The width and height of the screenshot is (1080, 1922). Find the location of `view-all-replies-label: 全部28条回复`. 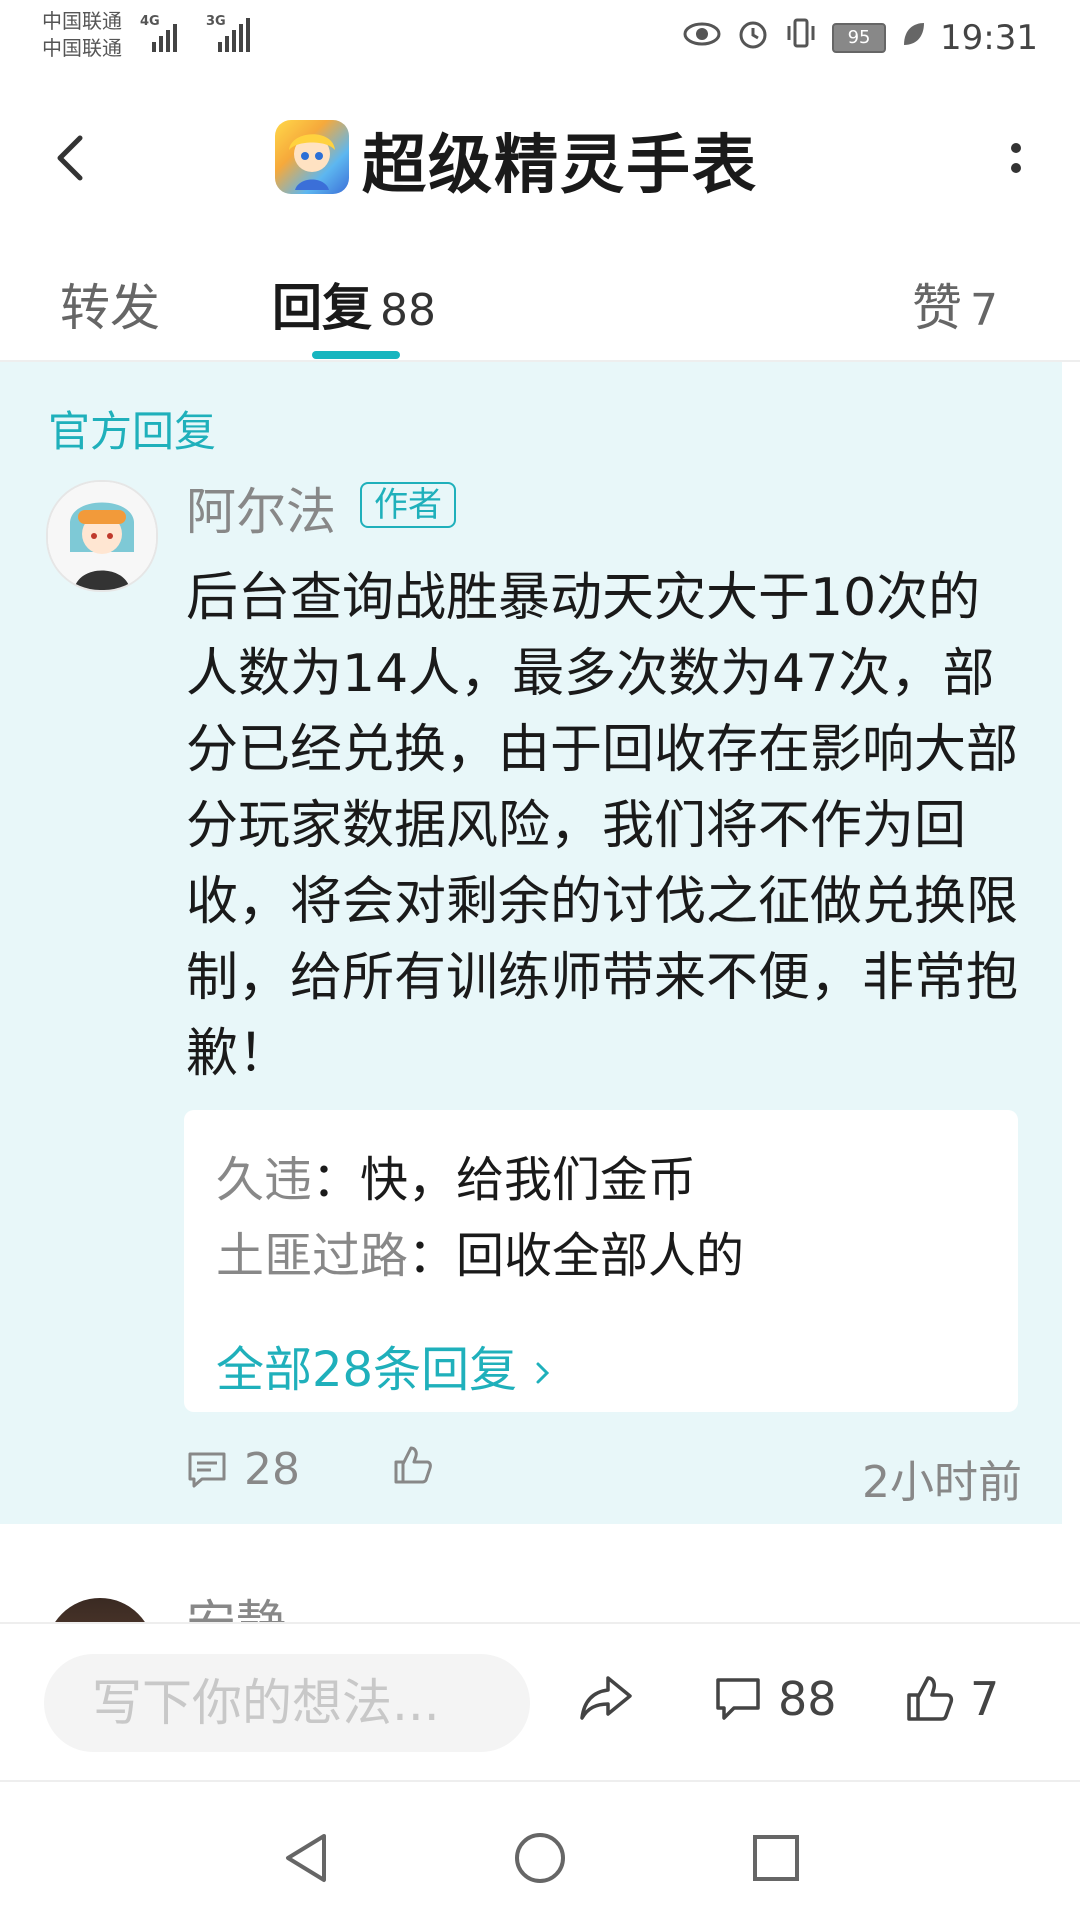

view-all-replies-label: 全部28条回复 is located at coordinates (367, 1370).